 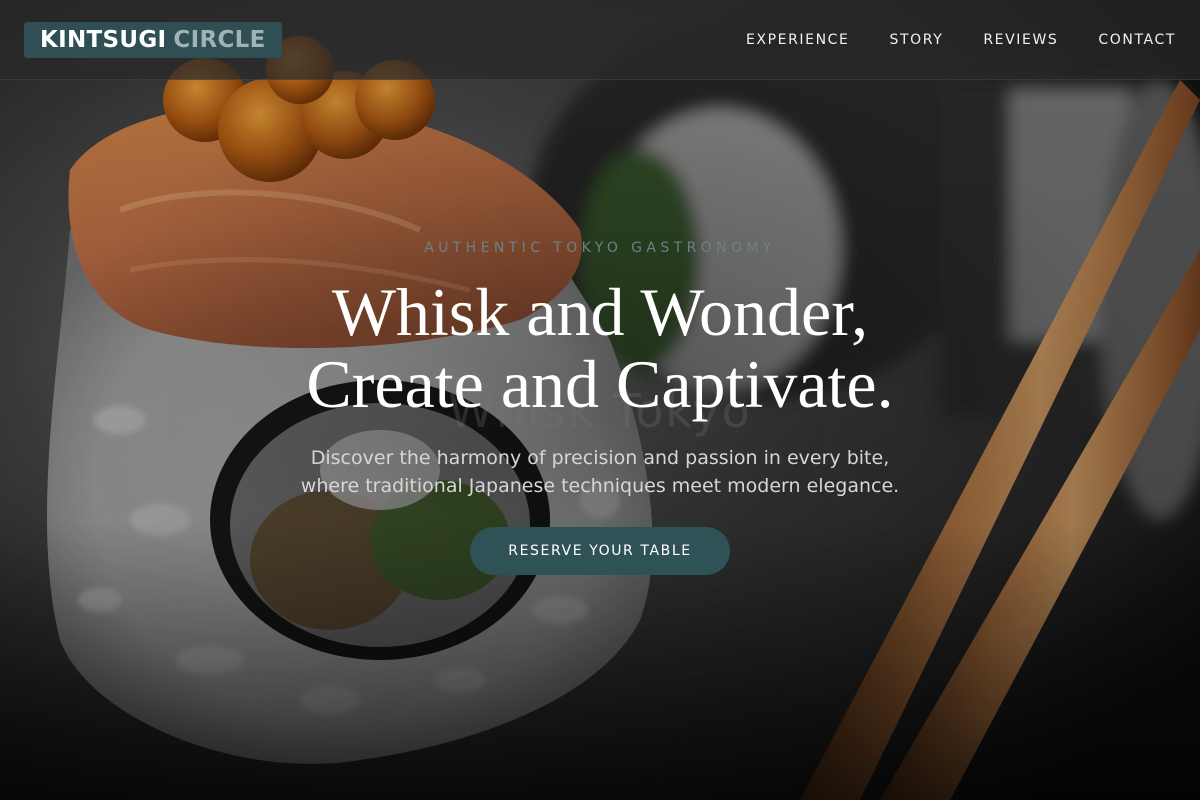 What do you see at coordinates (600, 248) in the screenshot?
I see `hero-eyebrow: AUTHENTIC TOKYO GASTRONOMY` at bounding box center [600, 248].